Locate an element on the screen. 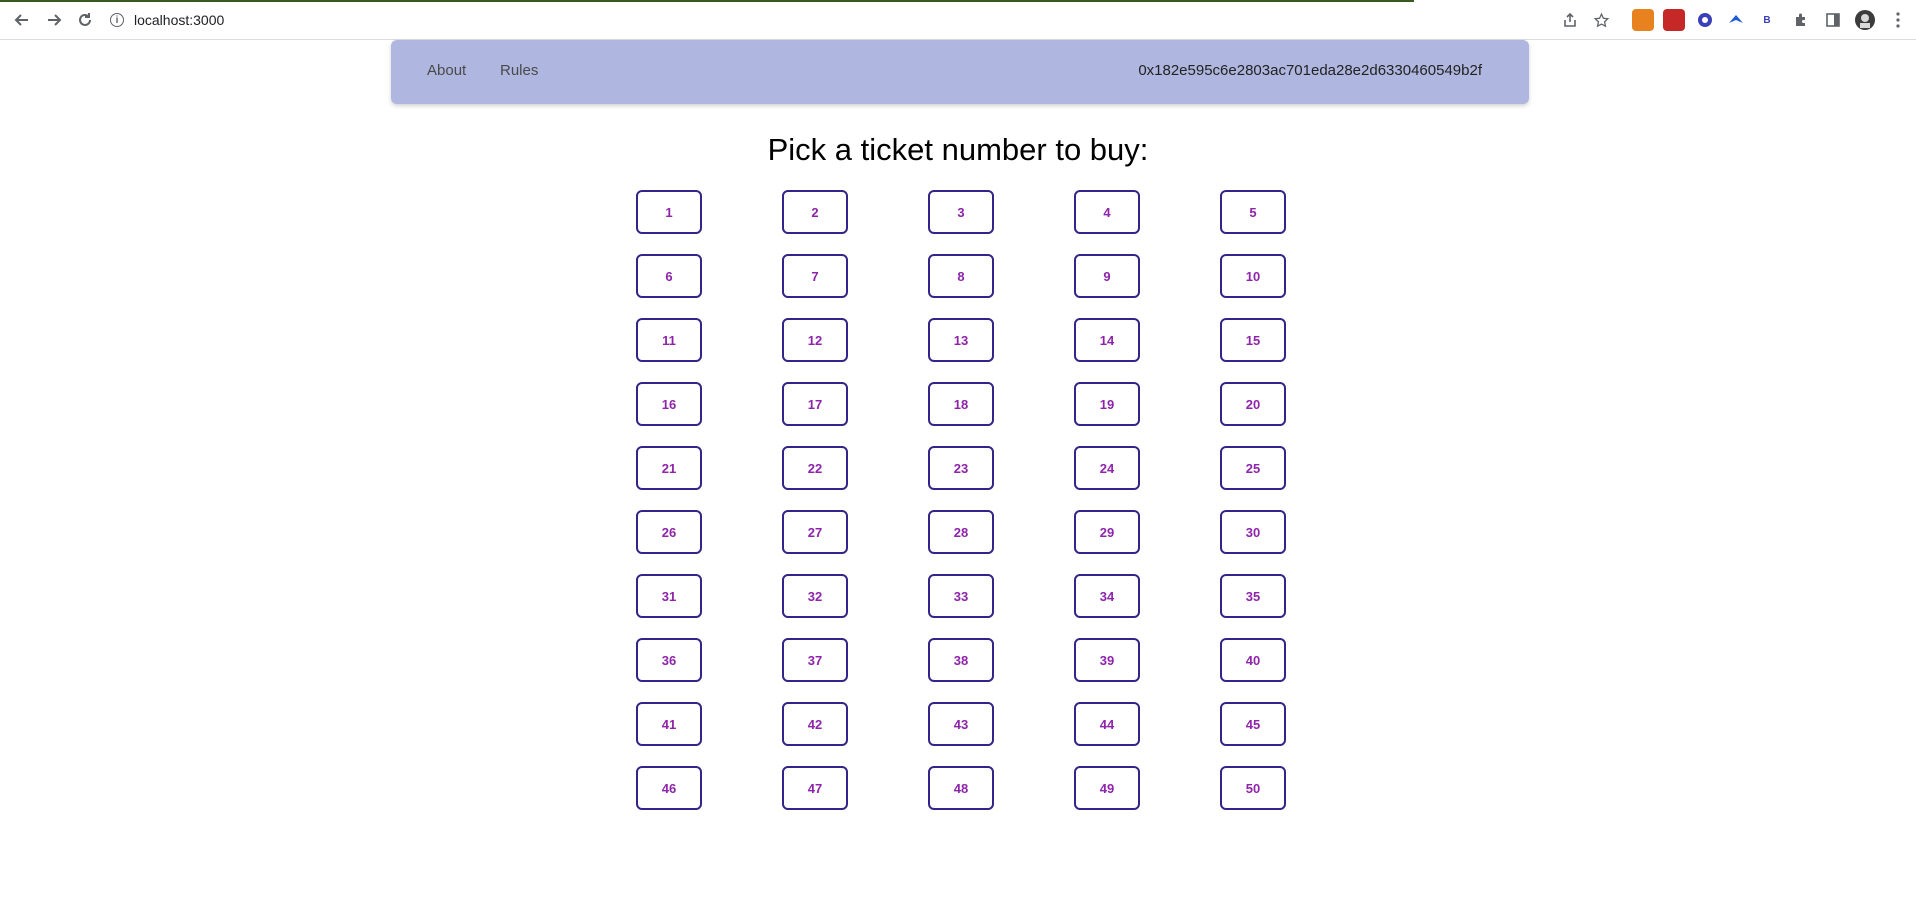 The width and height of the screenshot is (1916, 918). ticket-button-10: 10 is located at coordinates (1253, 276).